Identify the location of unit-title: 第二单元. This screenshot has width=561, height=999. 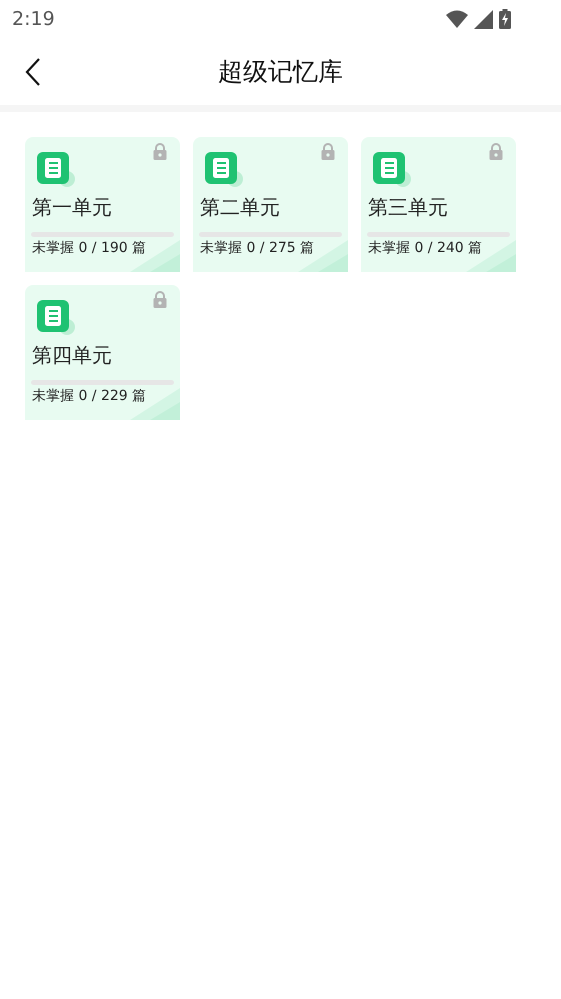
(240, 207).